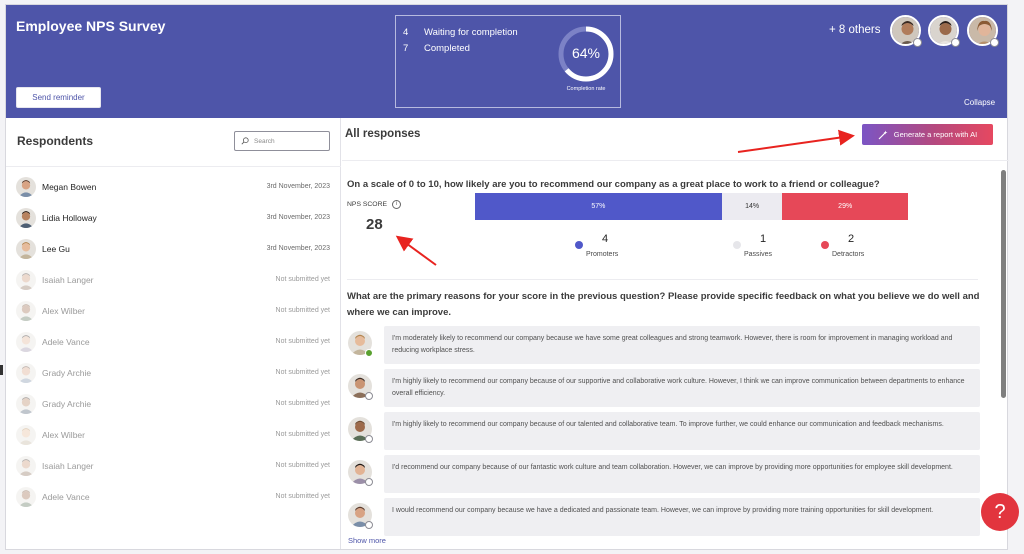  I want to click on send-reminder-button: Send reminder, so click(58, 97).